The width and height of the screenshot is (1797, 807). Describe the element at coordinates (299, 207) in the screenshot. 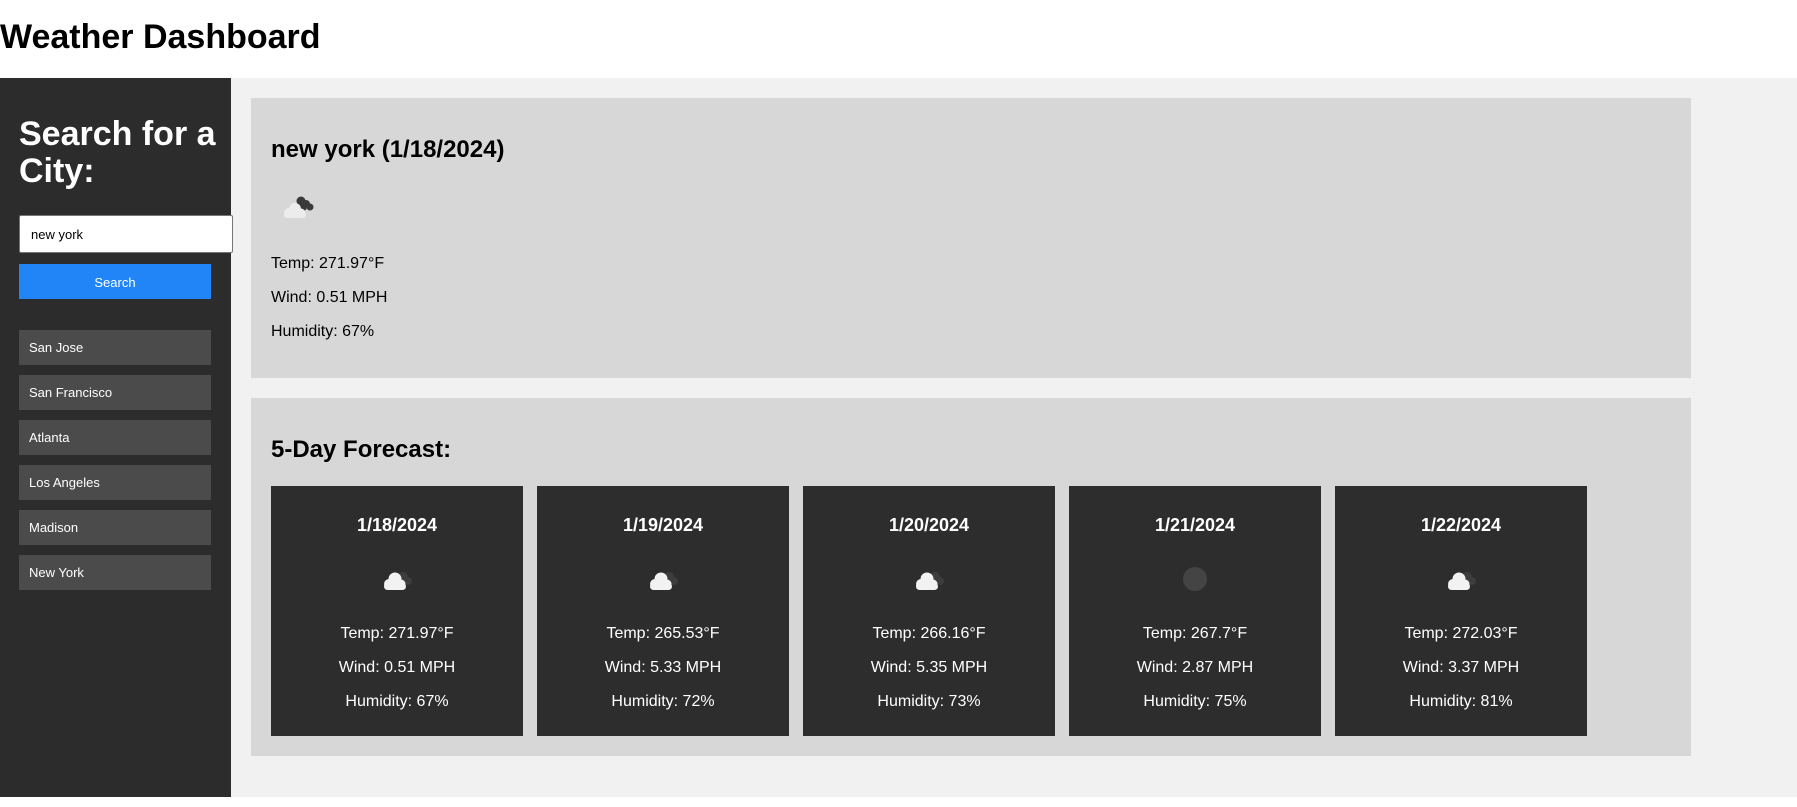

I see `broken-clouds-icon` at that location.